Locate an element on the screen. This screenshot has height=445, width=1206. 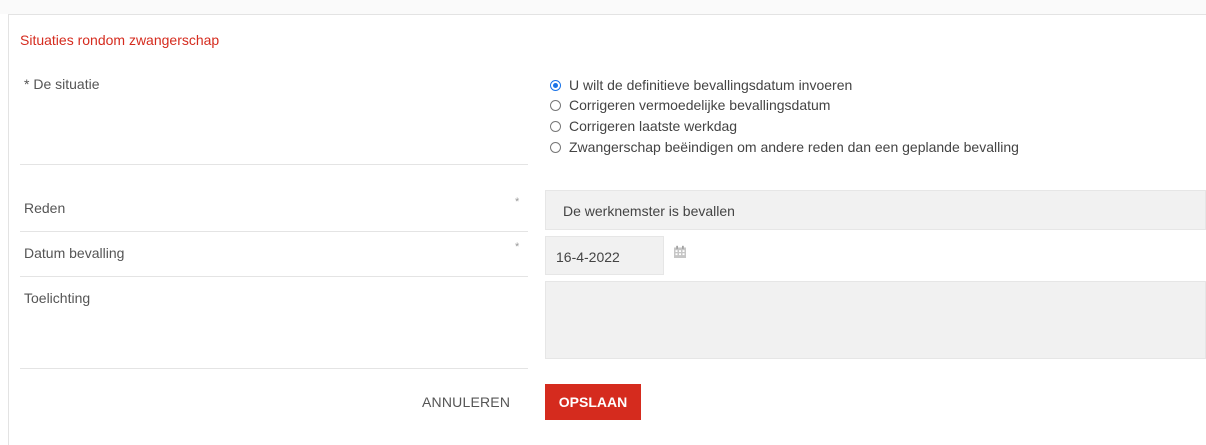
top-band is located at coordinates (603, 7).